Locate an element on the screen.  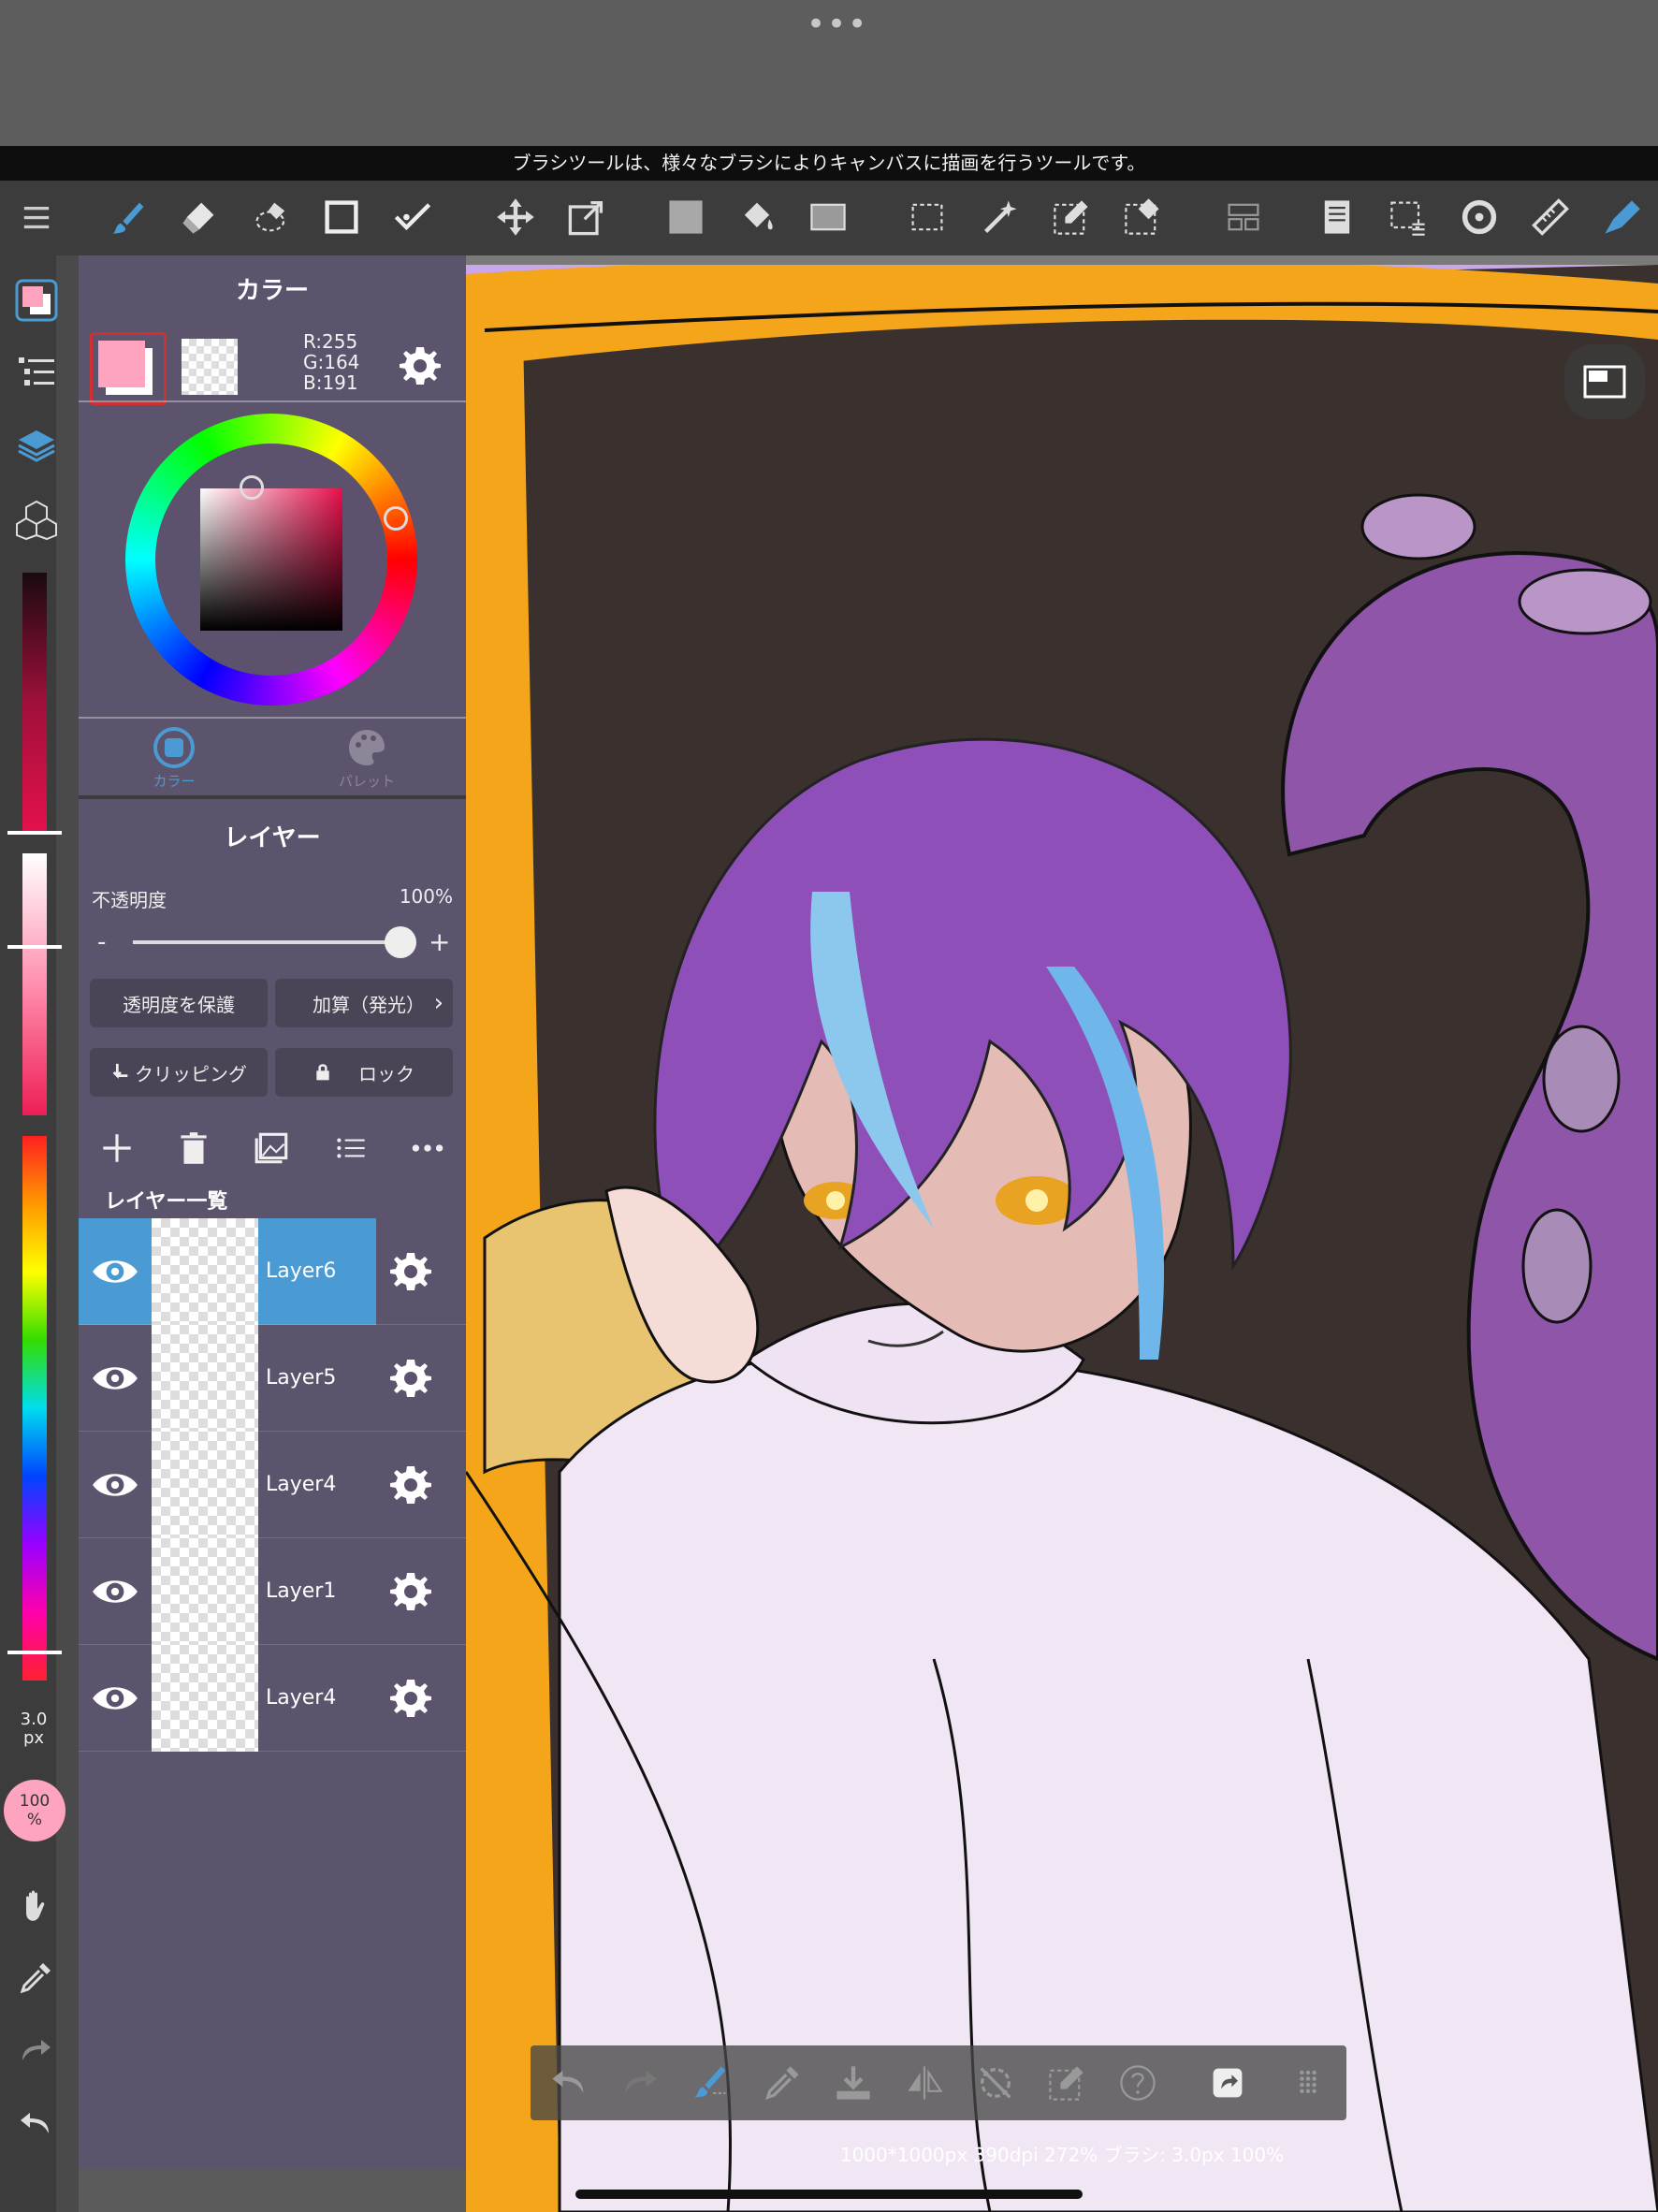
materials-cube-icon is located at coordinates (36, 519).